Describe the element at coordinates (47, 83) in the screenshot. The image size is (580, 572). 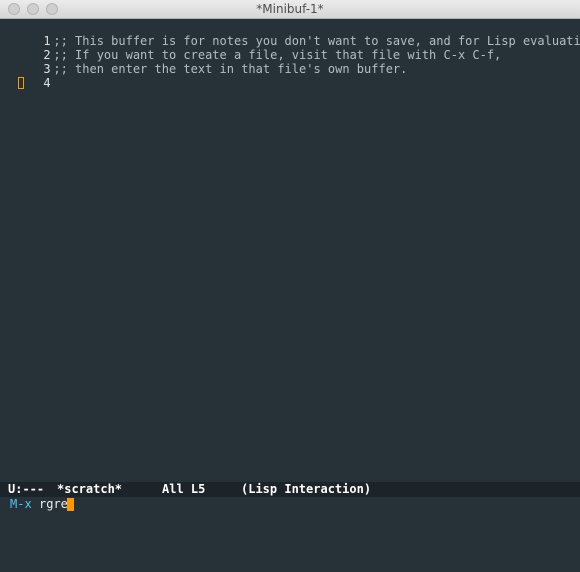
I see `line-number: 4` at that location.